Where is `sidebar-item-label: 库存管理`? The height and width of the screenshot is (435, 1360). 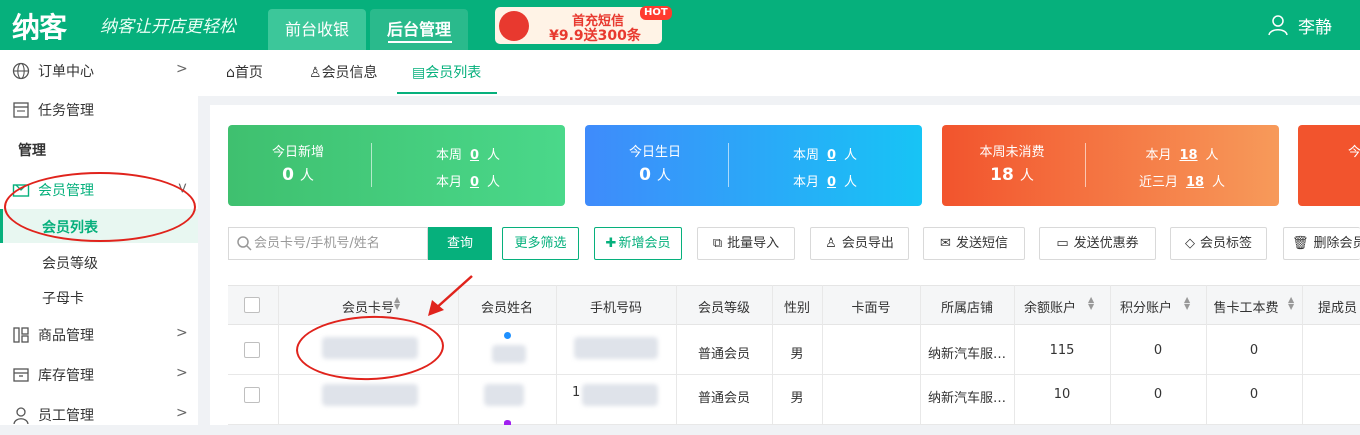
sidebar-item-label: 库存管理 is located at coordinates (66, 376).